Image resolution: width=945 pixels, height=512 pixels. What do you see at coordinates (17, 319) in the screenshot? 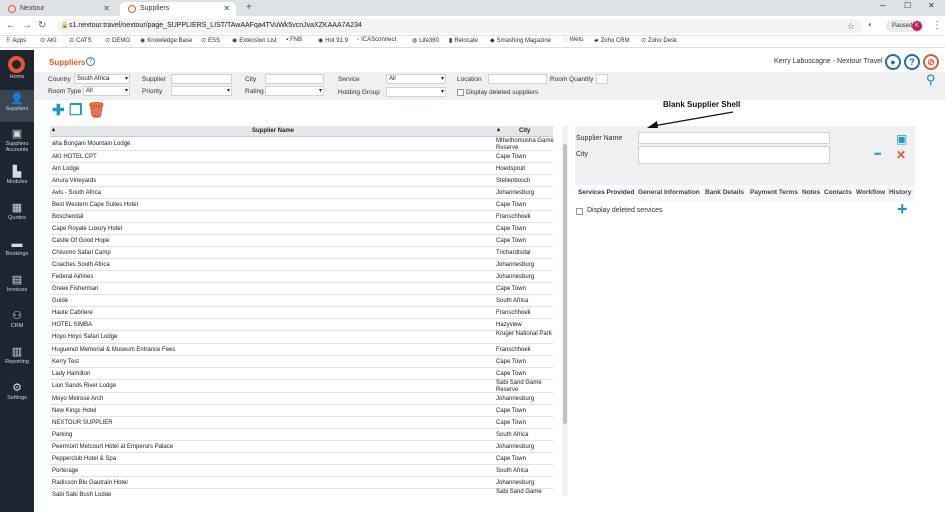
I see `sidebar-item-crm: ⚇ CRM` at bounding box center [17, 319].